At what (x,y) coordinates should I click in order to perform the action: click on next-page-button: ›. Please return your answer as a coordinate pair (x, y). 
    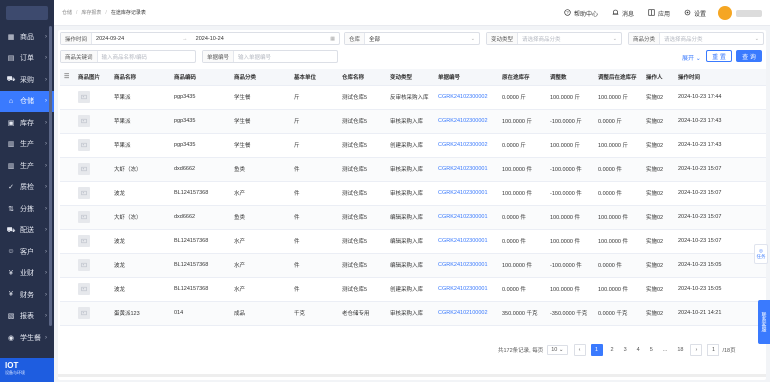
    Looking at the image, I should click on (696, 350).